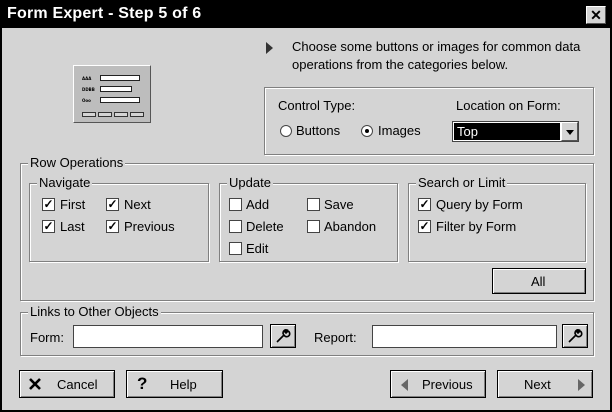 The width and height of the screenshot is (612, 412). I want to click on first-label: First, so click(72, 204).